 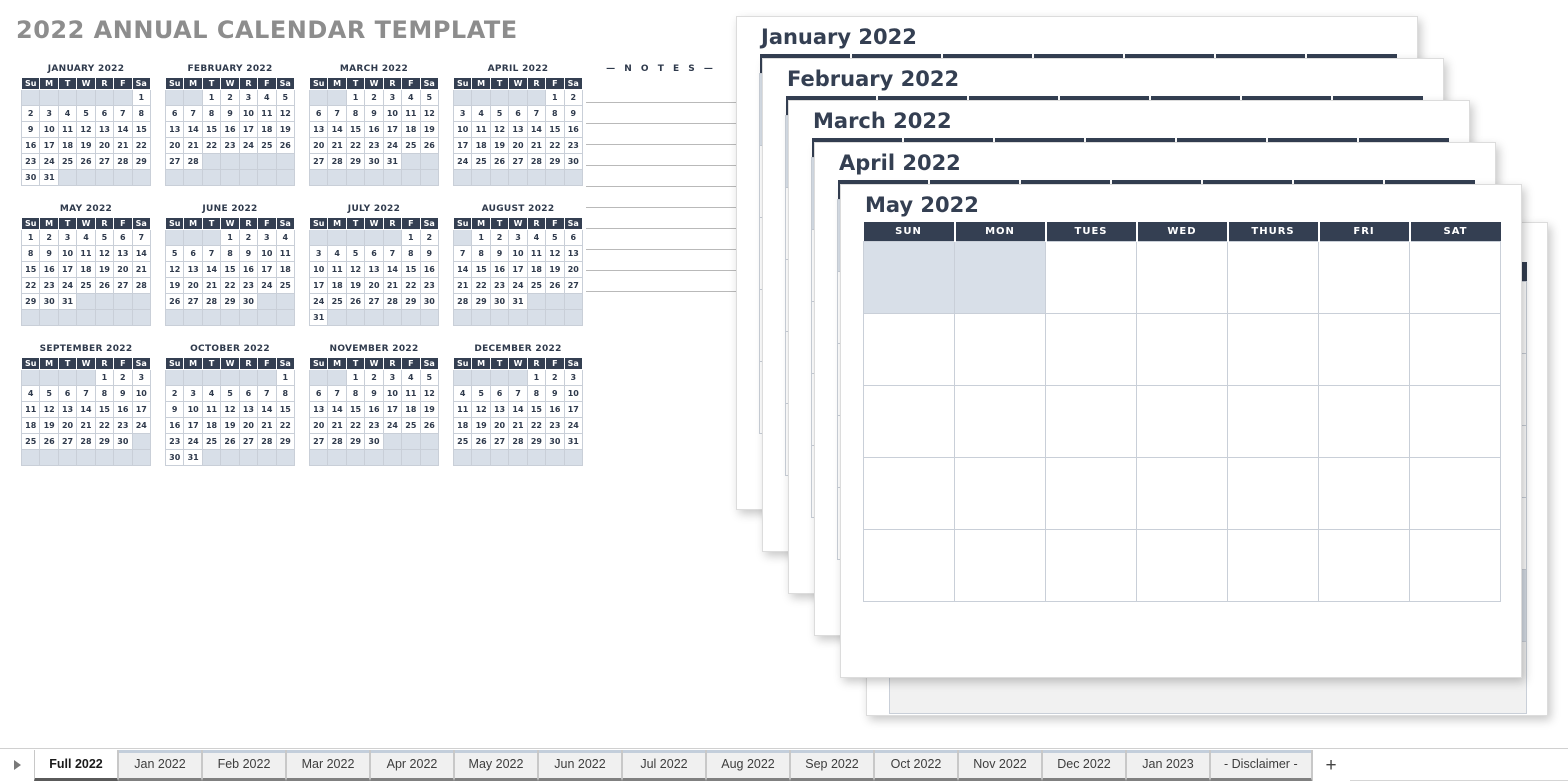 I want to click on mini-day-cell: 9, so click(x=248, y=253).